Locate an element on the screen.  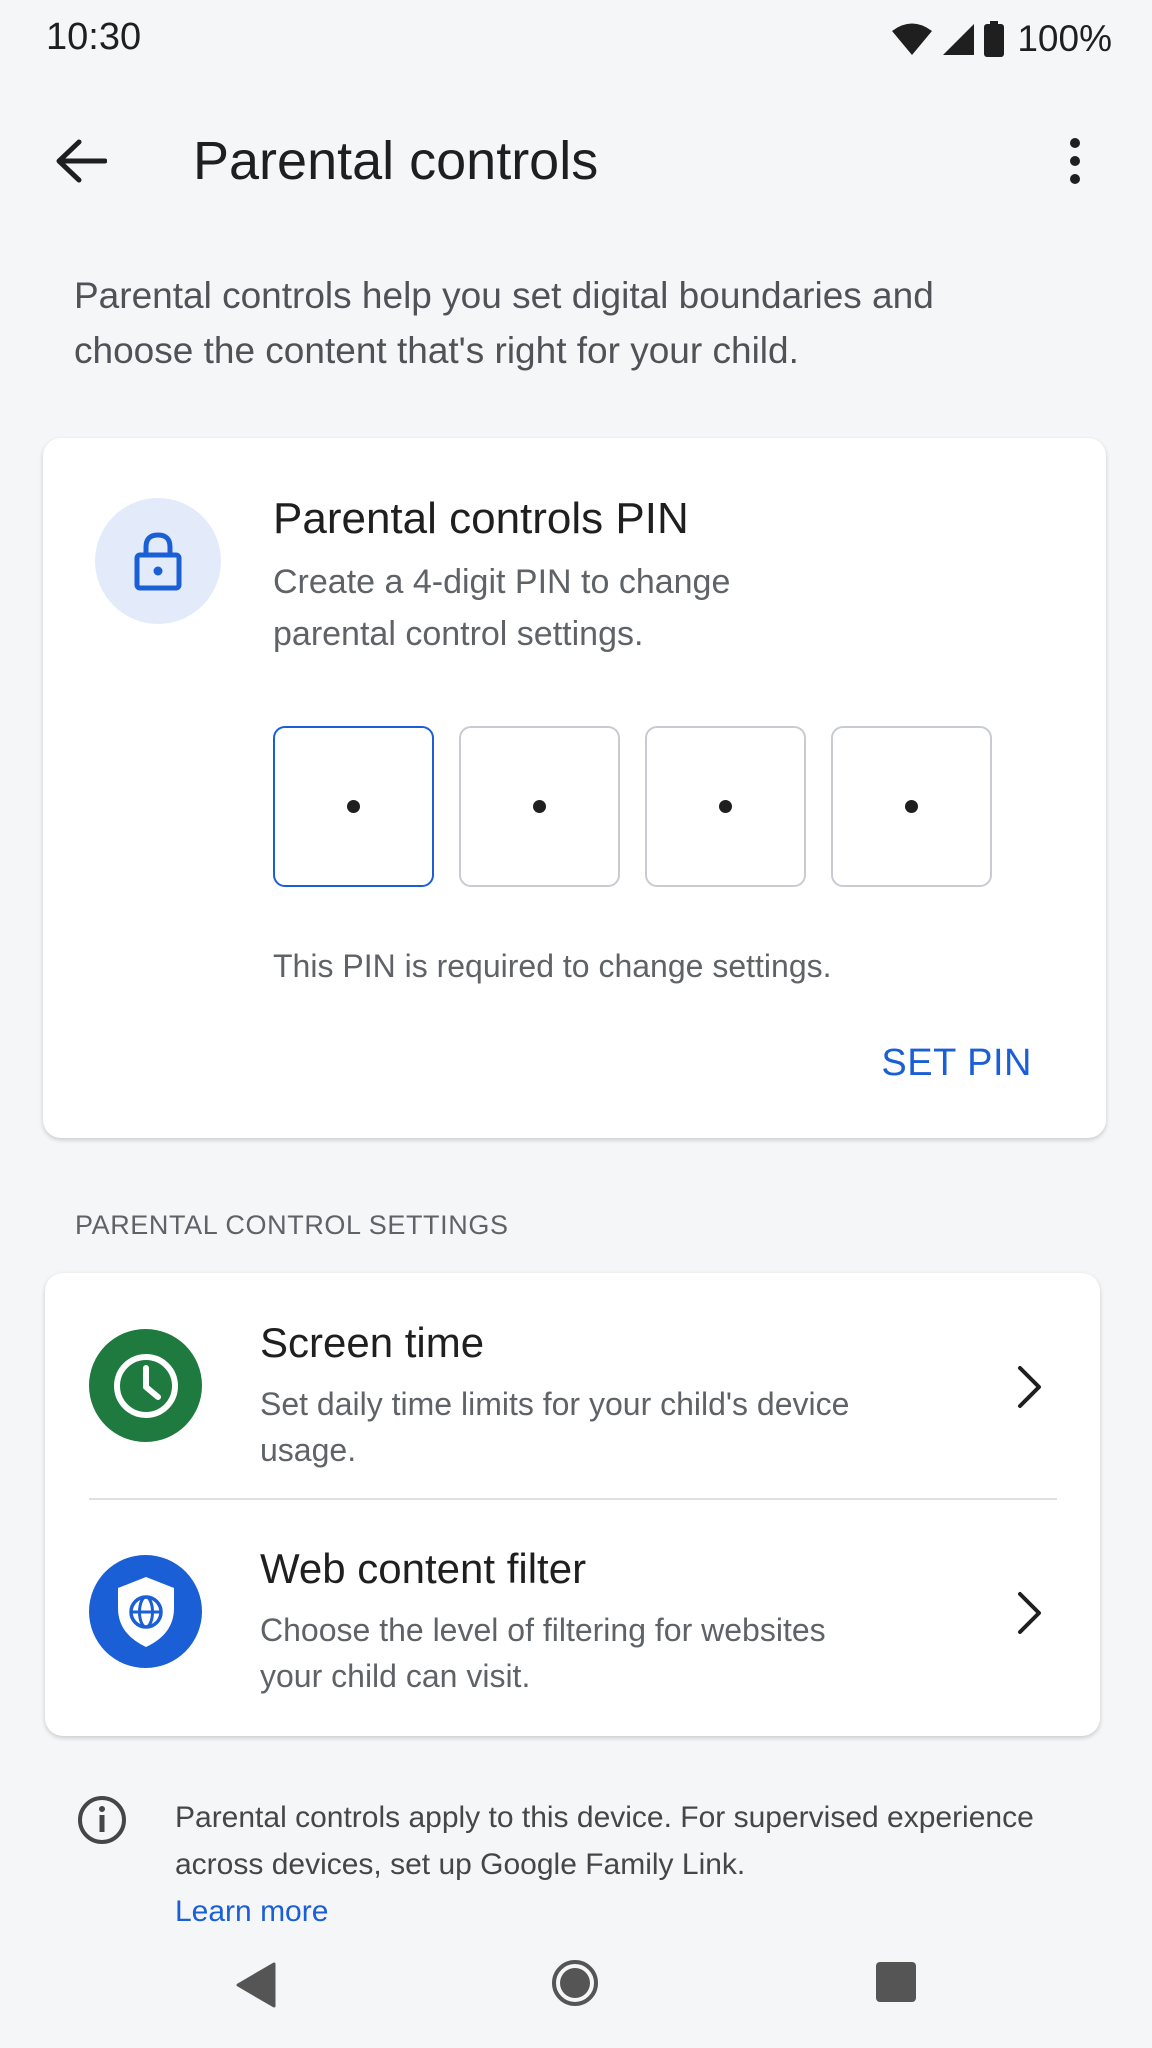
back-arrow-icon is located at coordinates (81, 161).